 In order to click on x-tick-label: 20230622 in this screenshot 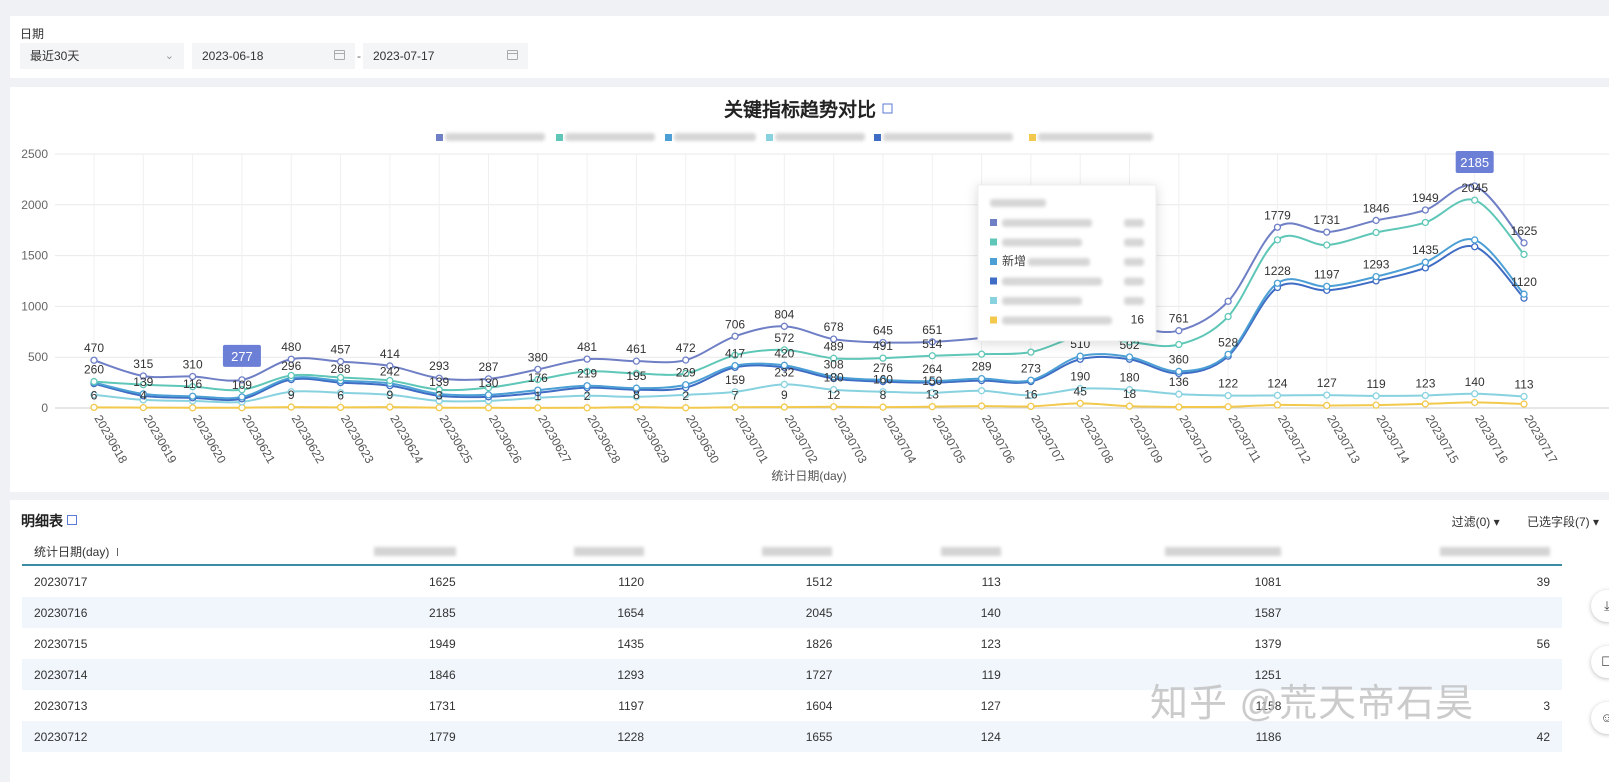, I will do `click(308, 440)`.